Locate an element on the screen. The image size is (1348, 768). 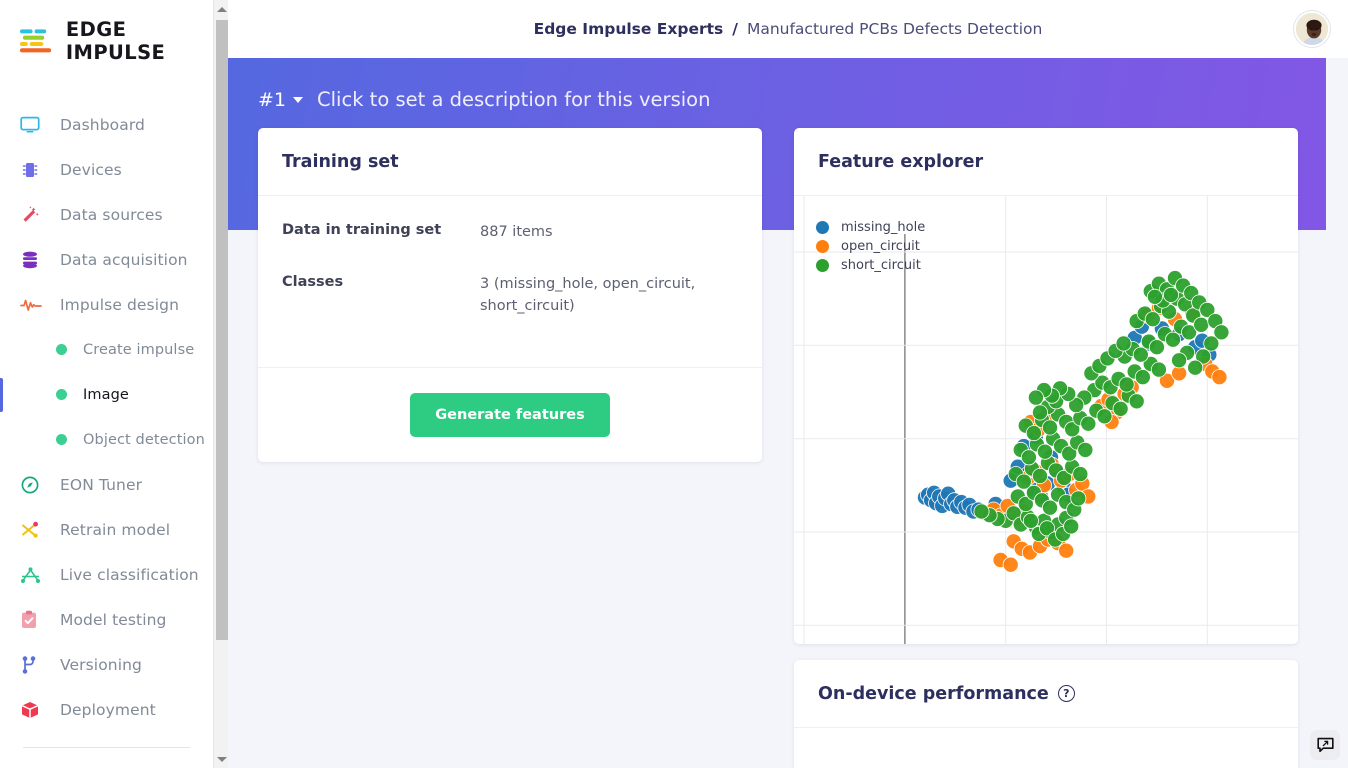
sidebar-item-create-impulse: Create impulse is located at coordinates (114, 349).